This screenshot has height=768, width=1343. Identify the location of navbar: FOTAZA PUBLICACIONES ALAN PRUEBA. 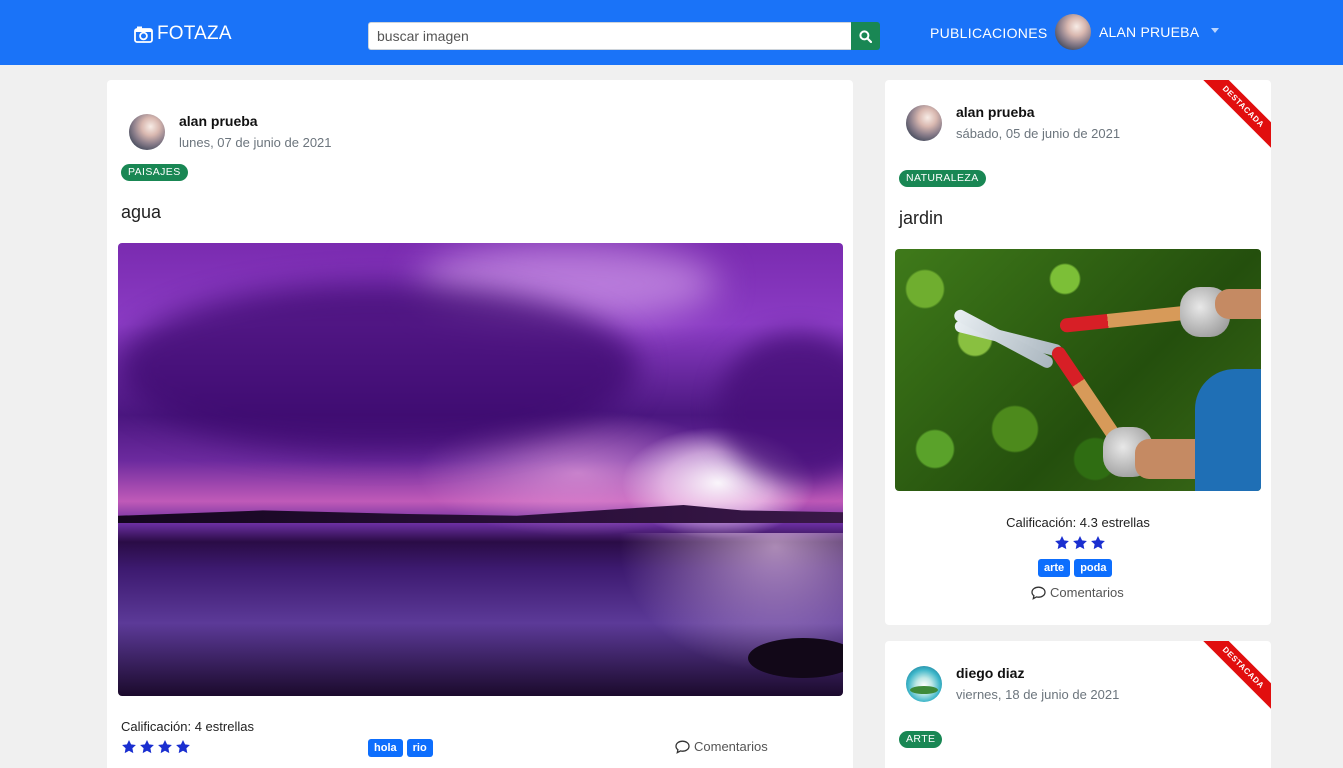
(671, 32).